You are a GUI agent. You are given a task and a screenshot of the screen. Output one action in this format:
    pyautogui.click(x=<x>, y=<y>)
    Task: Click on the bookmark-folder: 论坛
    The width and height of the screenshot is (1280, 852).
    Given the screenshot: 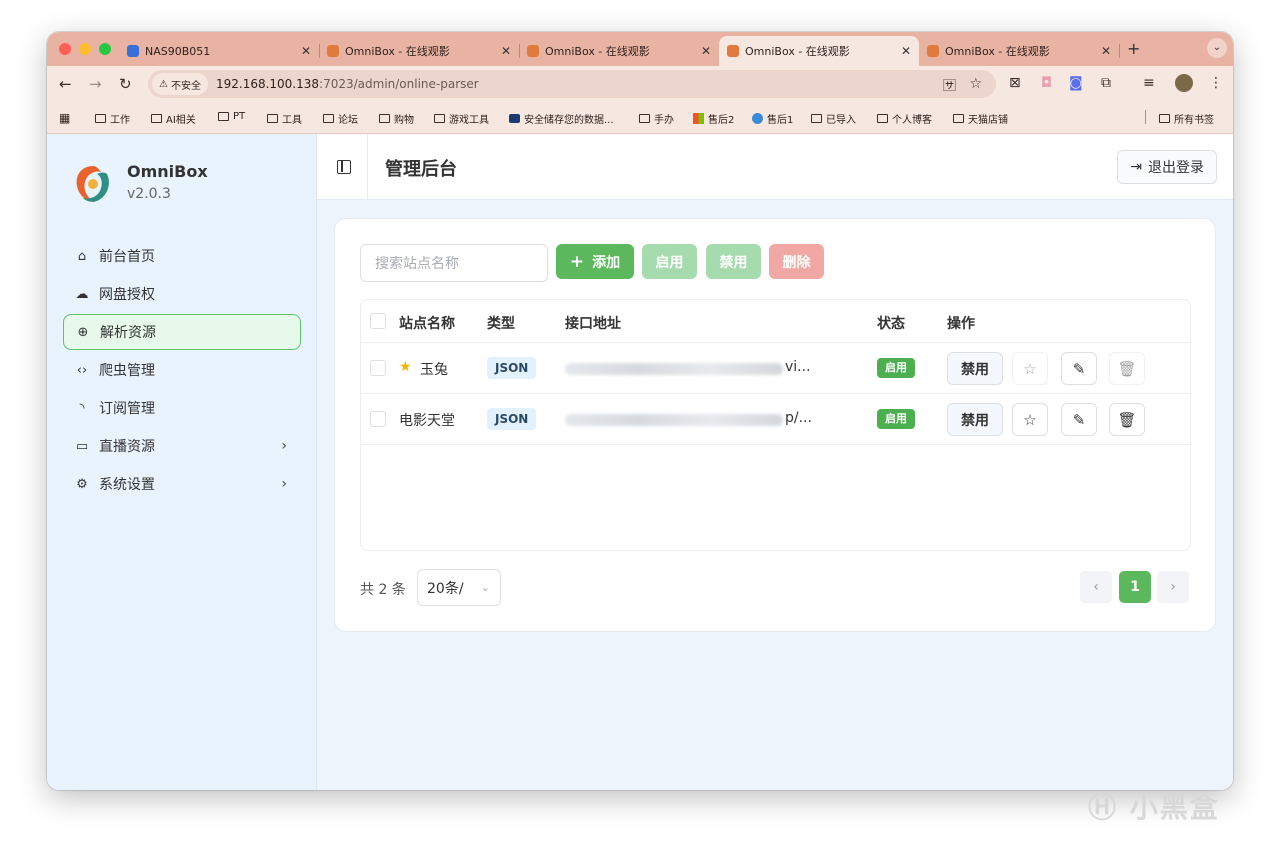 What is the action you would take?
    pyautogui.click(x=340, y=118)
    